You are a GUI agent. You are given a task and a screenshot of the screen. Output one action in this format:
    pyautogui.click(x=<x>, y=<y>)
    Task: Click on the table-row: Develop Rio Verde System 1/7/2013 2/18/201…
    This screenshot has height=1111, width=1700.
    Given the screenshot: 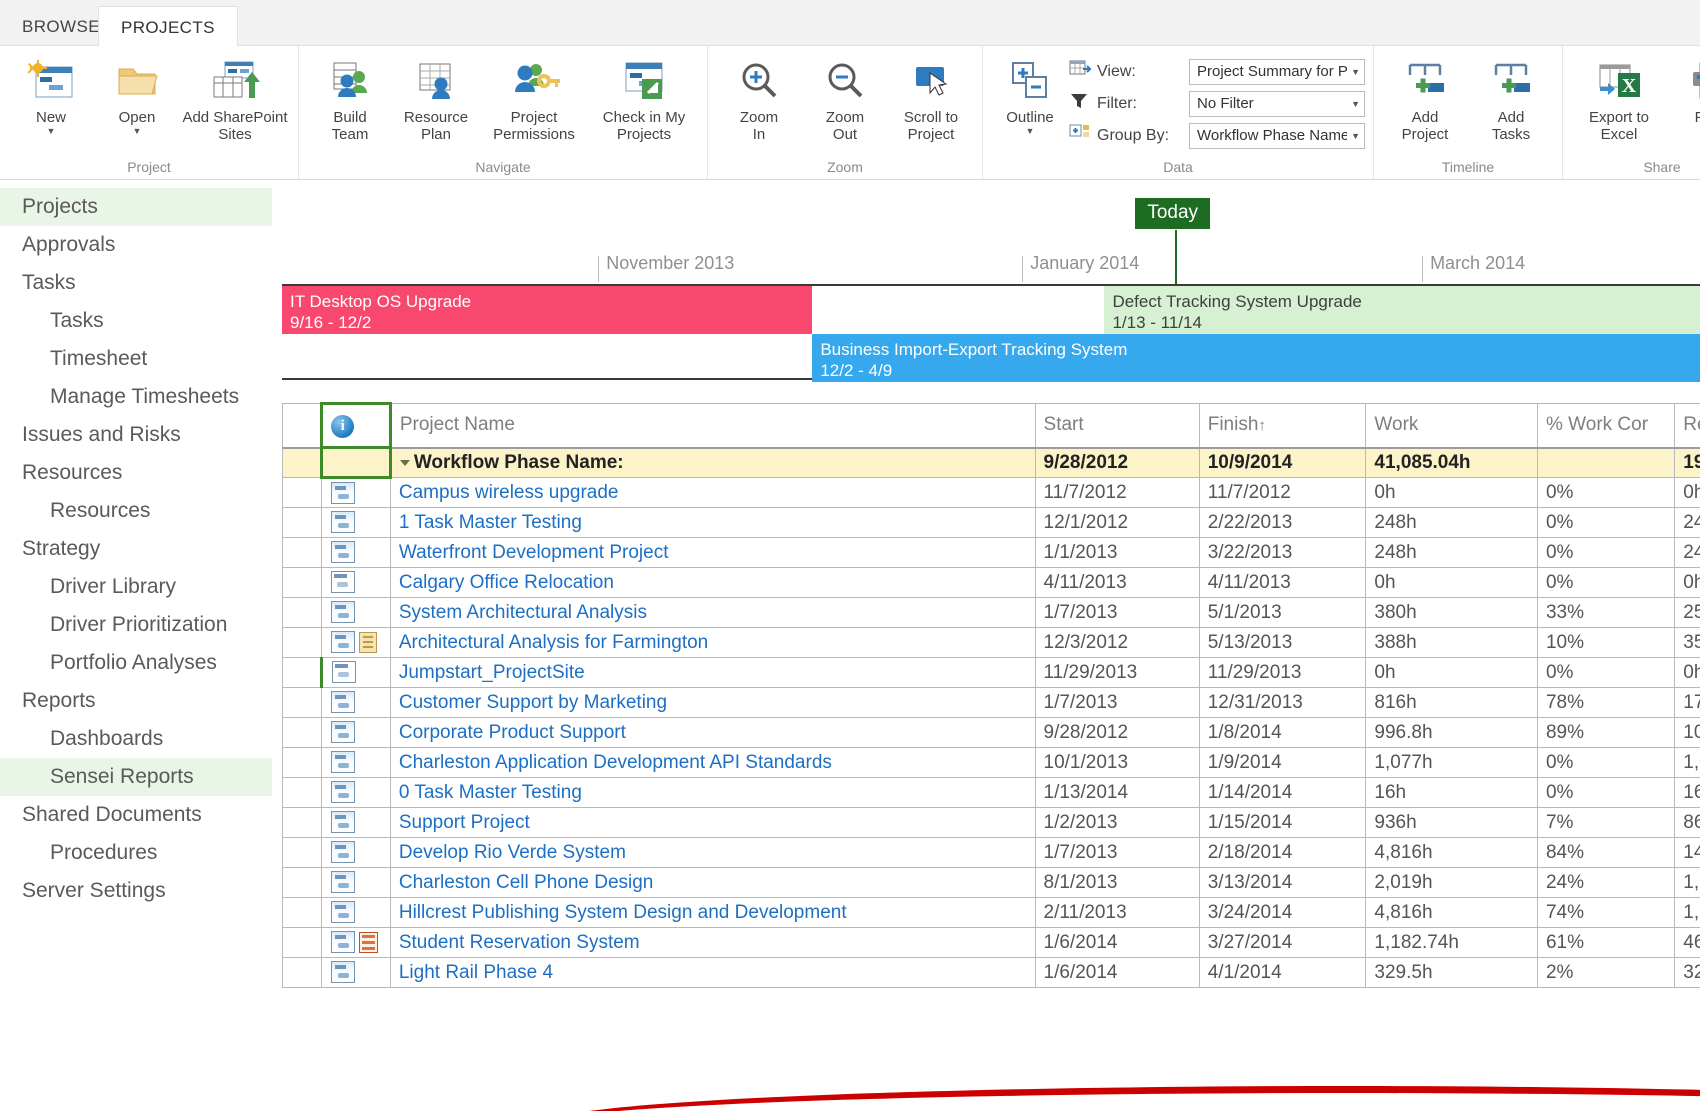 What is the action you would take?
    pyautogui.click(x=991, y=852)
    